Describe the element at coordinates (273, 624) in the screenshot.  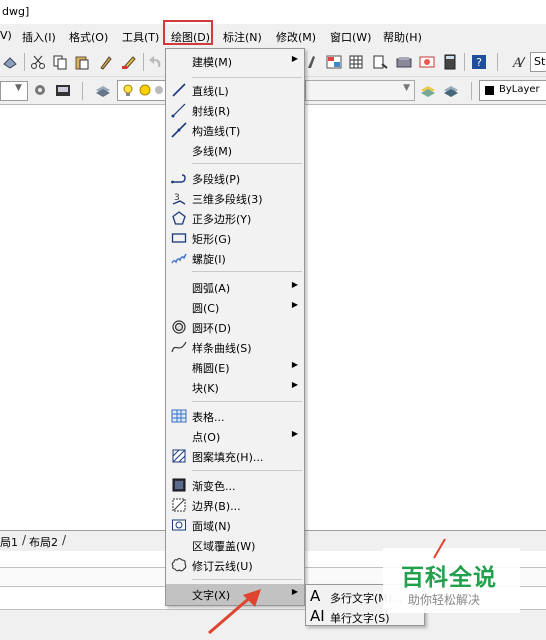
I see `status-bar` at that location.